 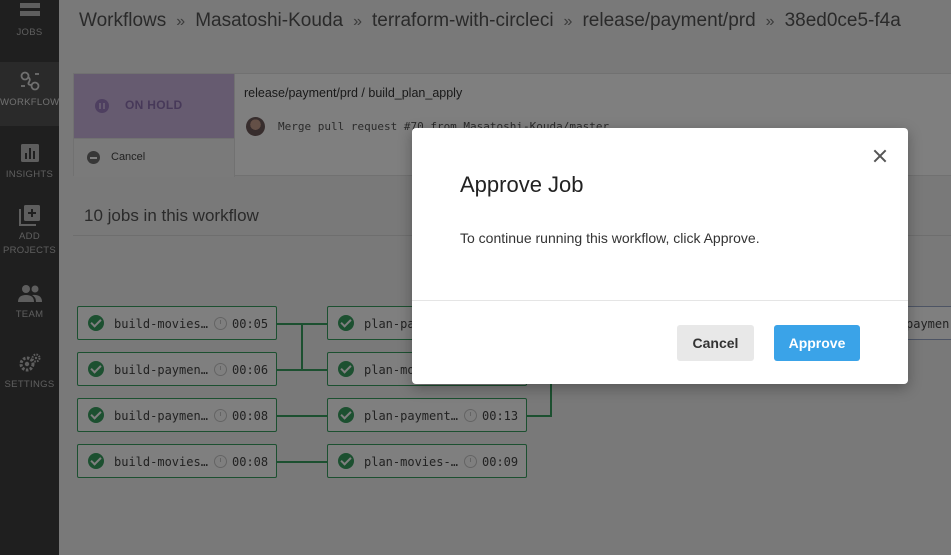 I want to click on divider, so click(x=660, y=300).